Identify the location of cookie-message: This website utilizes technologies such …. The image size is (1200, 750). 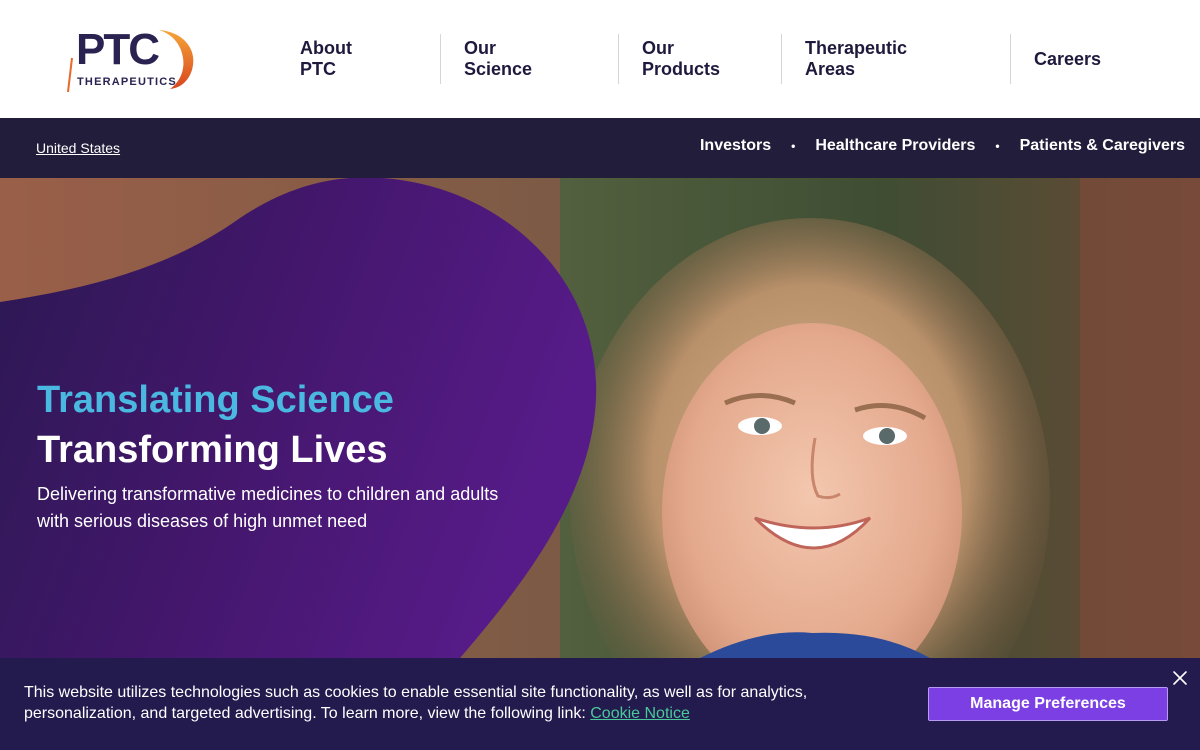
(444, 703).